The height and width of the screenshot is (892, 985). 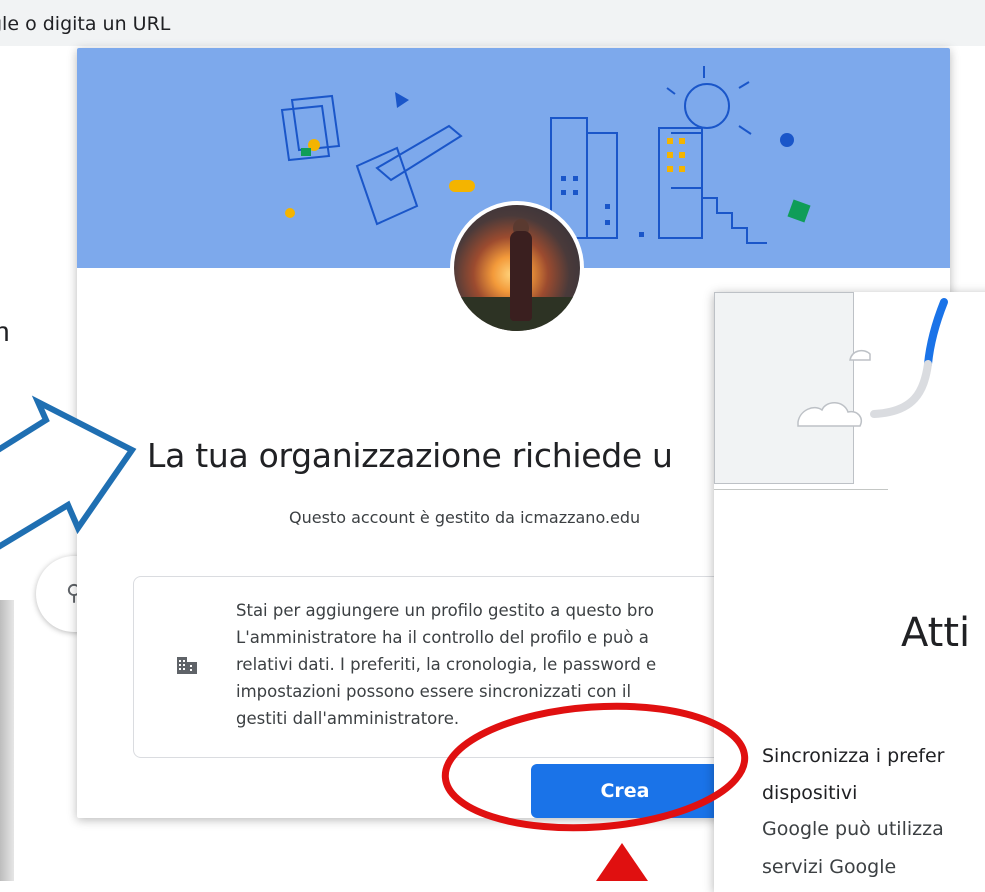 I want to click on background-shadow, so click(x=7, y=740).